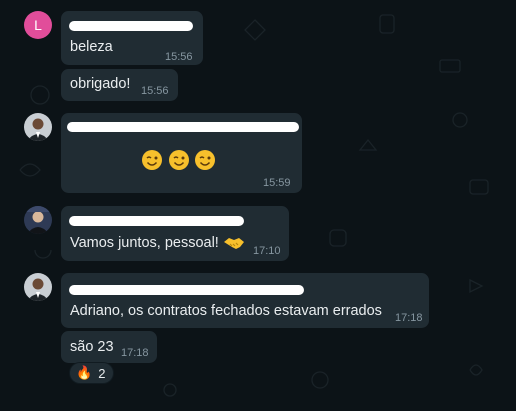  I want to click on handshake-emoji, so click(234, 243).